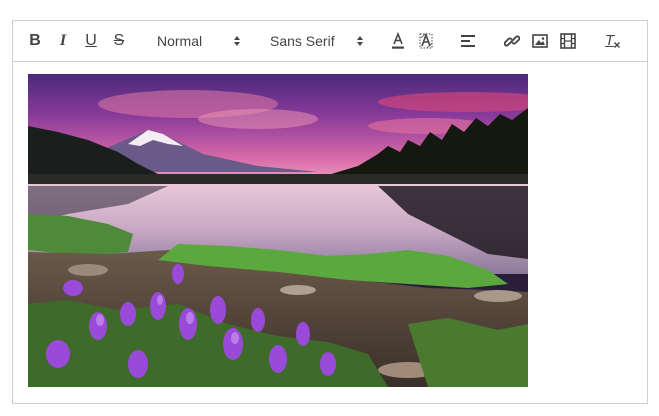  I want to click on font-size-select: Normal, so click(201, 41).